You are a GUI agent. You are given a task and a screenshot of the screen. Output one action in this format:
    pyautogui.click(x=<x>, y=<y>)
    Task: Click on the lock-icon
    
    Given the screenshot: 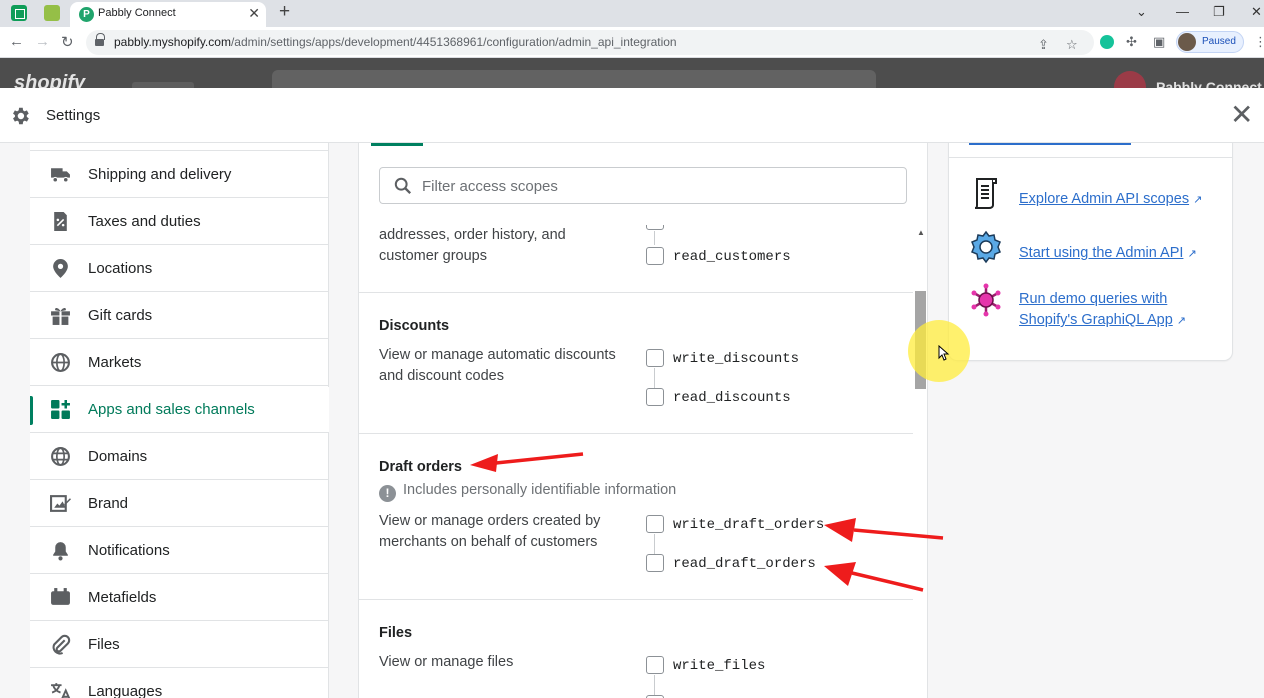 What is the action you would take?
    pyautogui.click(x=100, y=39)
    